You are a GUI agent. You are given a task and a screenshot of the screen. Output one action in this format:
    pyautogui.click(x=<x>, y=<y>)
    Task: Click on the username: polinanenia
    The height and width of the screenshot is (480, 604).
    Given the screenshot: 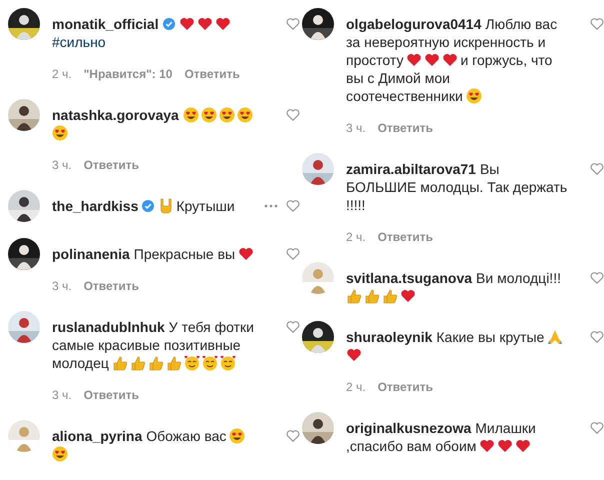 What is the action you would take?
    pyautogui.click(x=91, y=254)
    